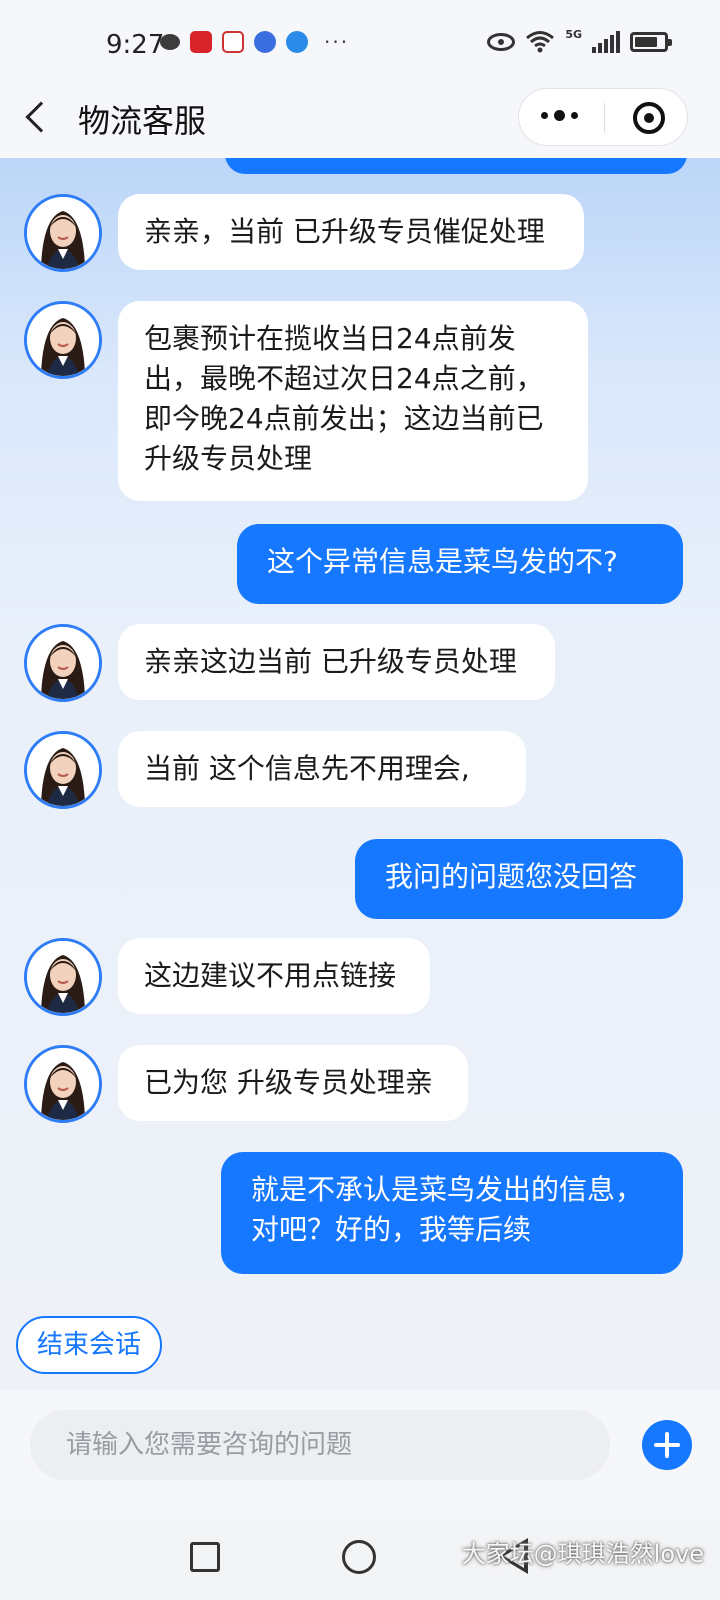  I want to click on system-icons: 5G, so click(579, 40).